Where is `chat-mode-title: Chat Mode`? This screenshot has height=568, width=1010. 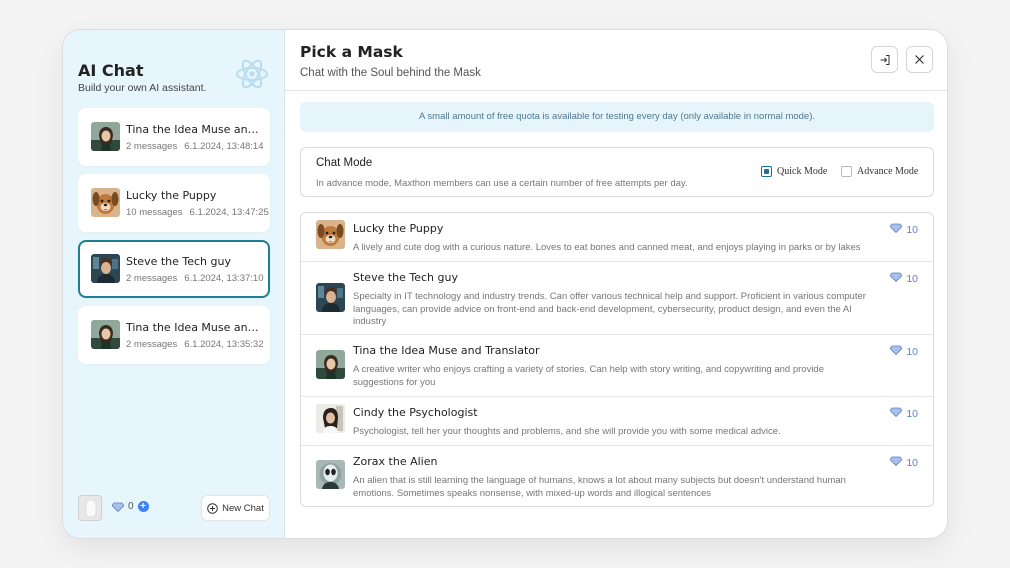 chat-mode-title: Chat Mode is located at coordinates (344, 163).